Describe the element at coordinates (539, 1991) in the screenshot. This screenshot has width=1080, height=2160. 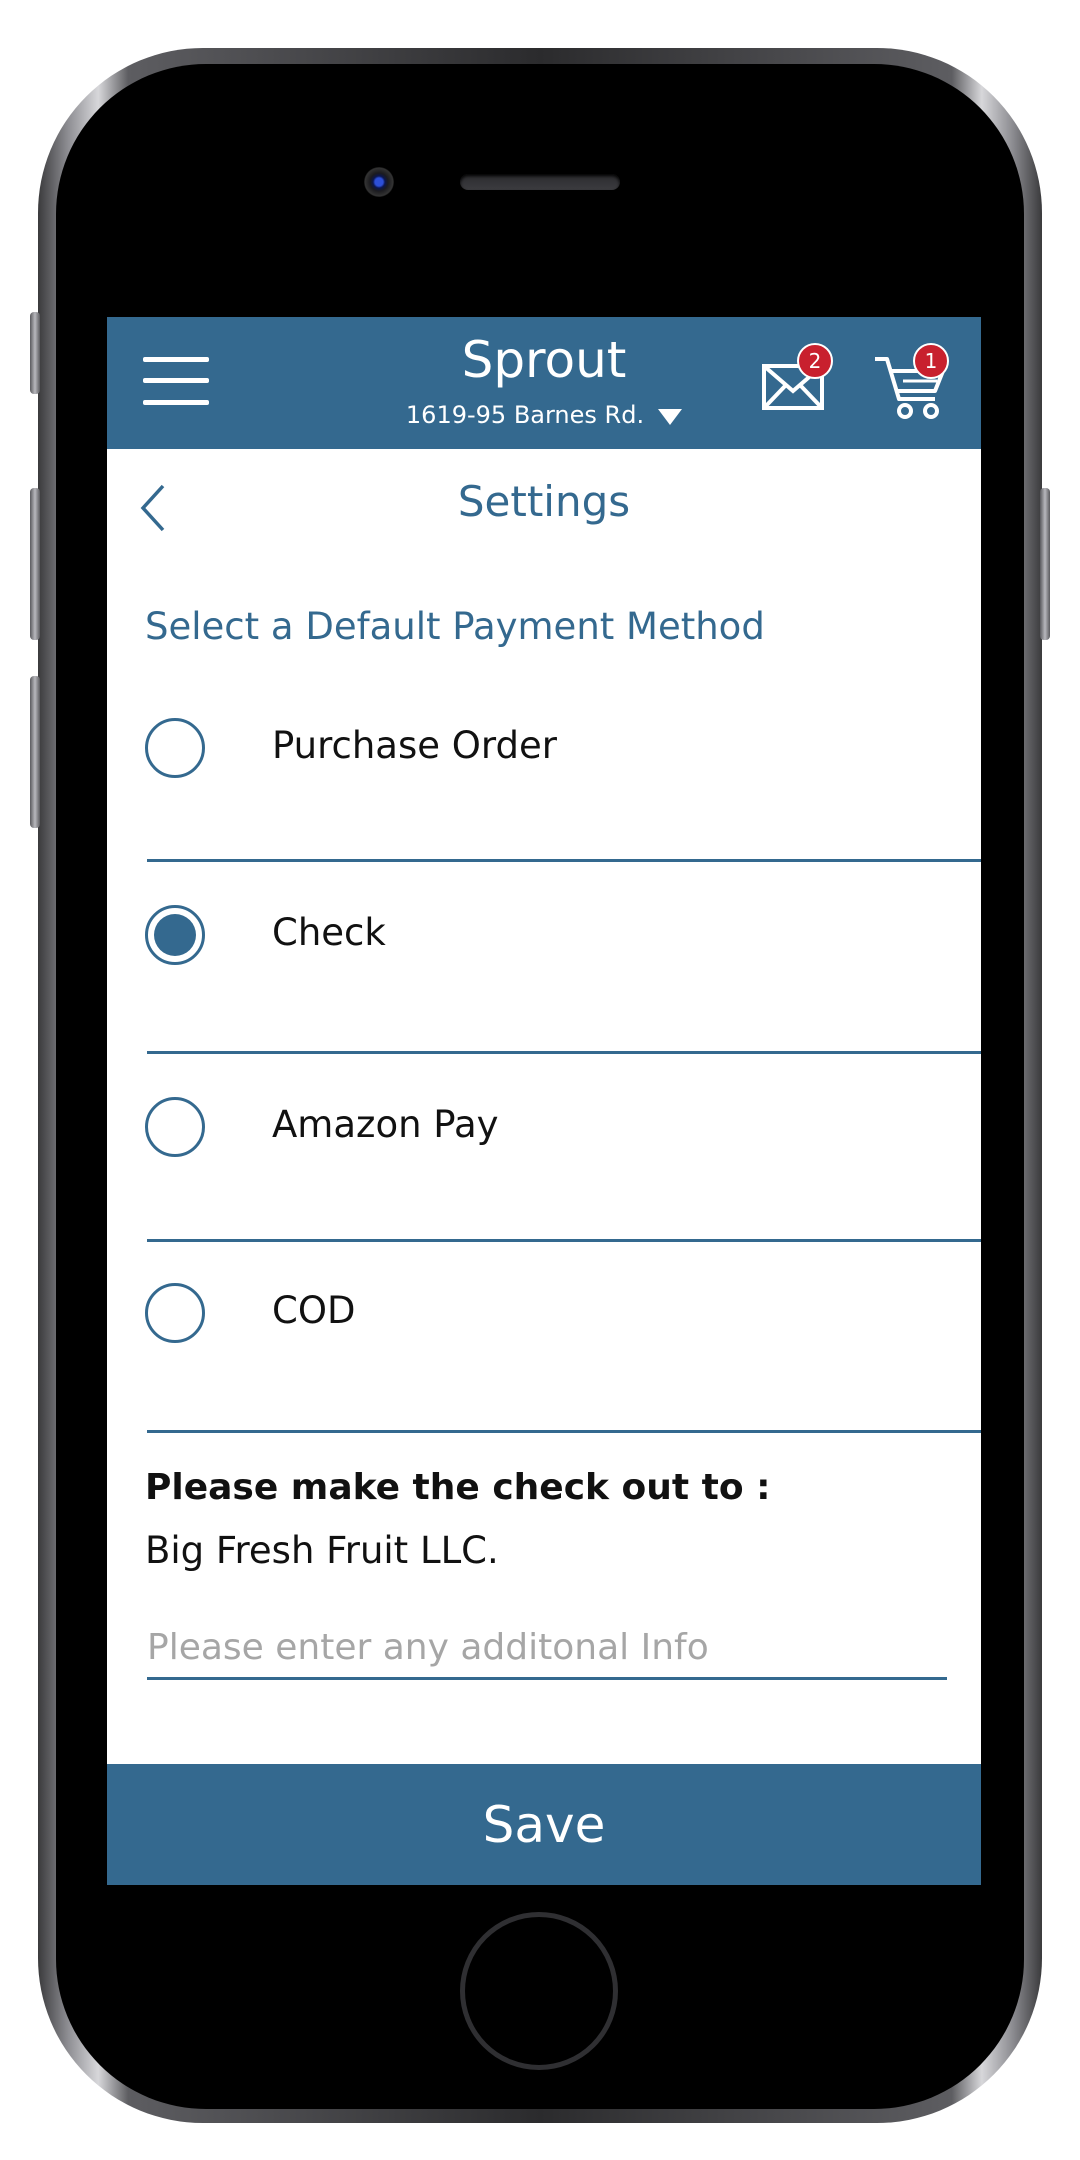
I see `home-button` at that location.